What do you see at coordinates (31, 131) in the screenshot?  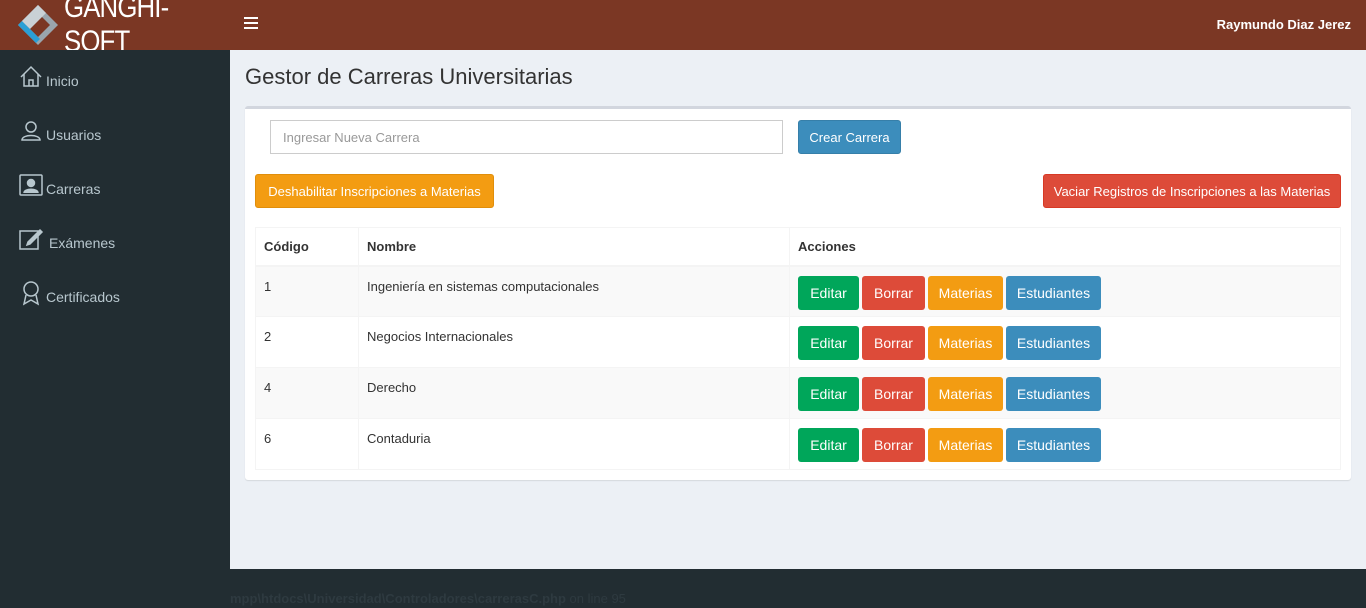 I see `user-icon` at bounding box center [31, 131].